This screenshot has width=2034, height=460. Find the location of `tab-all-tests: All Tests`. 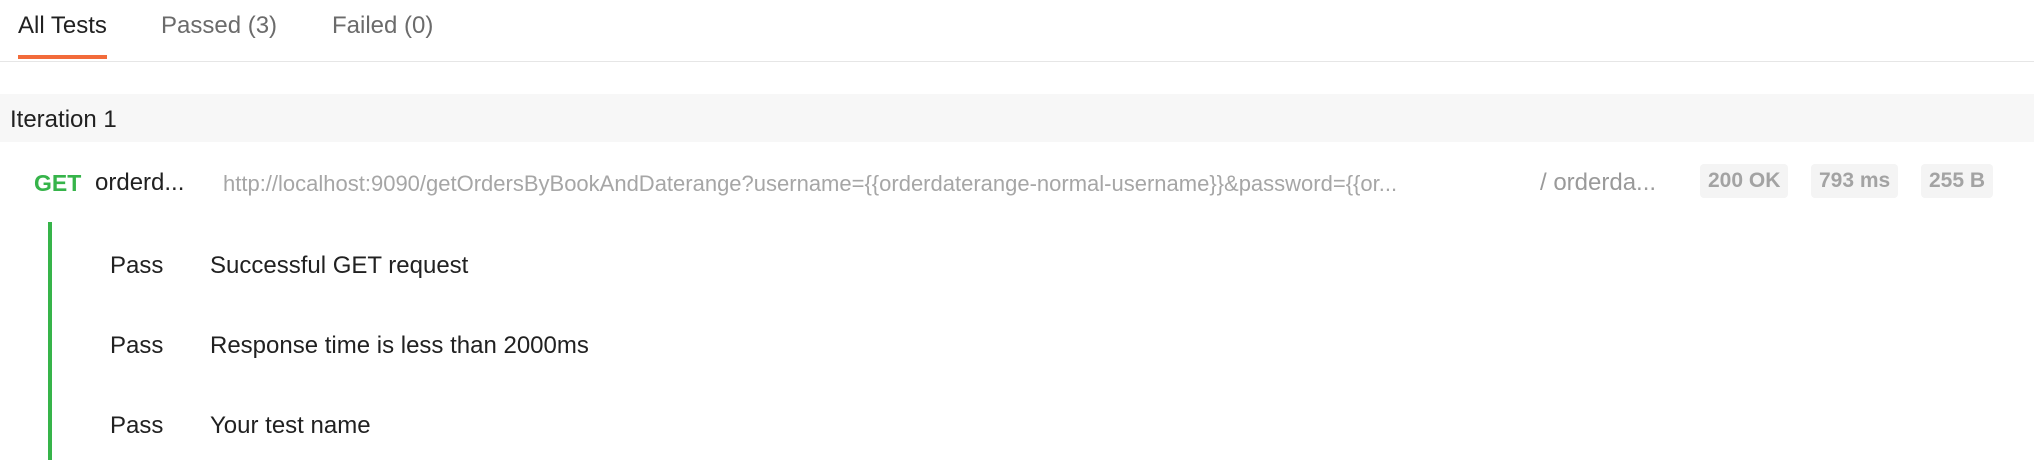

tab-all-tests: All Tests is located at coordinates (62, 35).